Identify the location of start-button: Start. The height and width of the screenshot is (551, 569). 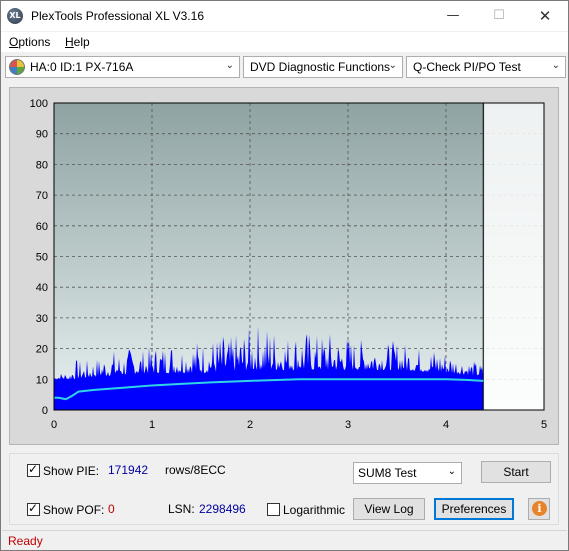
(516, 472).